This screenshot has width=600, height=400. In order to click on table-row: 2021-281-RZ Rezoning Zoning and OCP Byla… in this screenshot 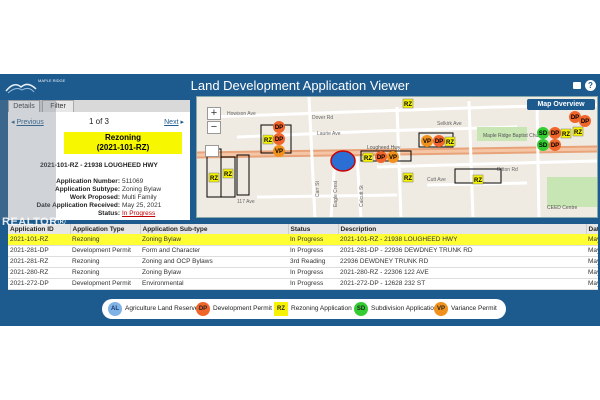, I will do `click(303, 262)`.